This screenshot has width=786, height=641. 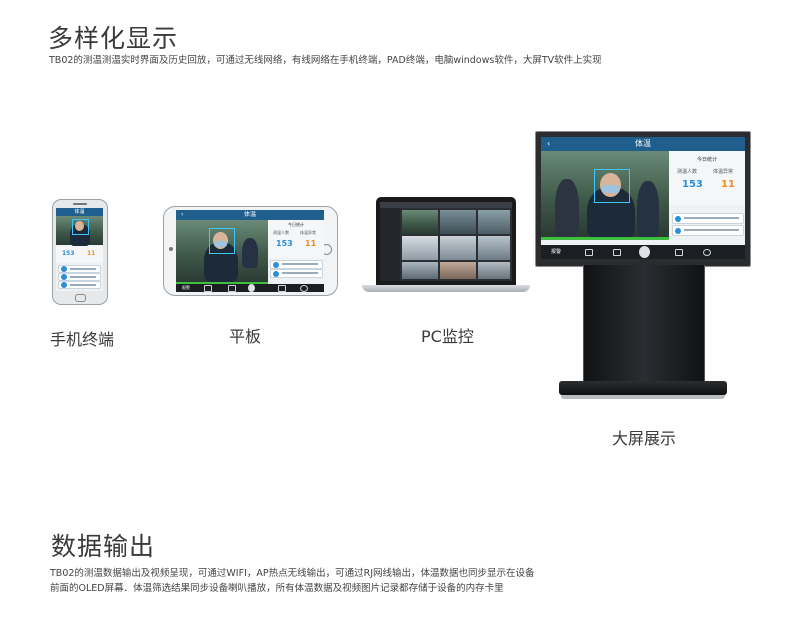 What do you see at coordinates (308, 232) in the screenshot?
I see `tablet-abnormal-label: 体温异常` at bounding box center [308, 232].